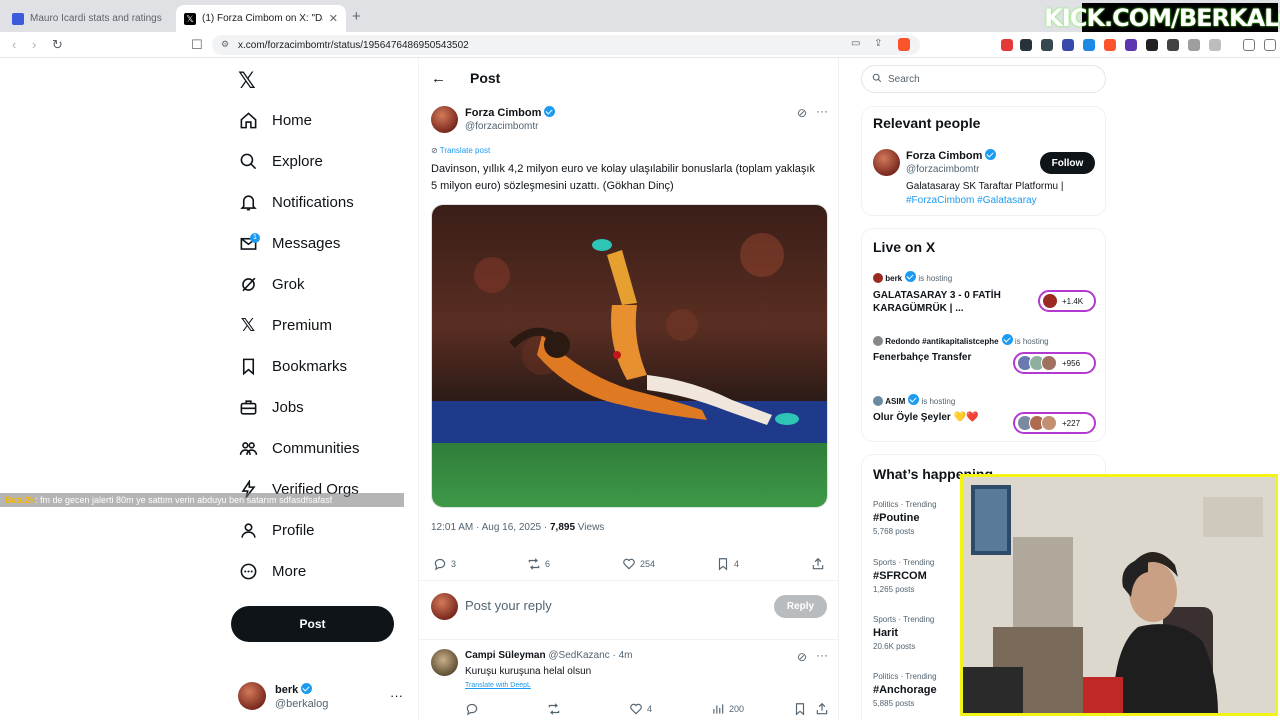  I want to click on reply-bookmark-action, so click(802, 709).